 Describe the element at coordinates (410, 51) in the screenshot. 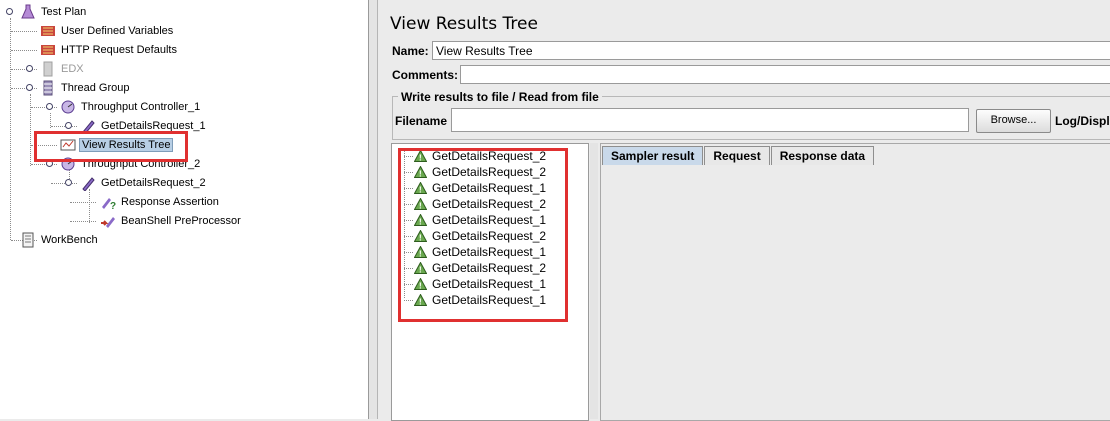

I see `name-label: Name:` at that location.